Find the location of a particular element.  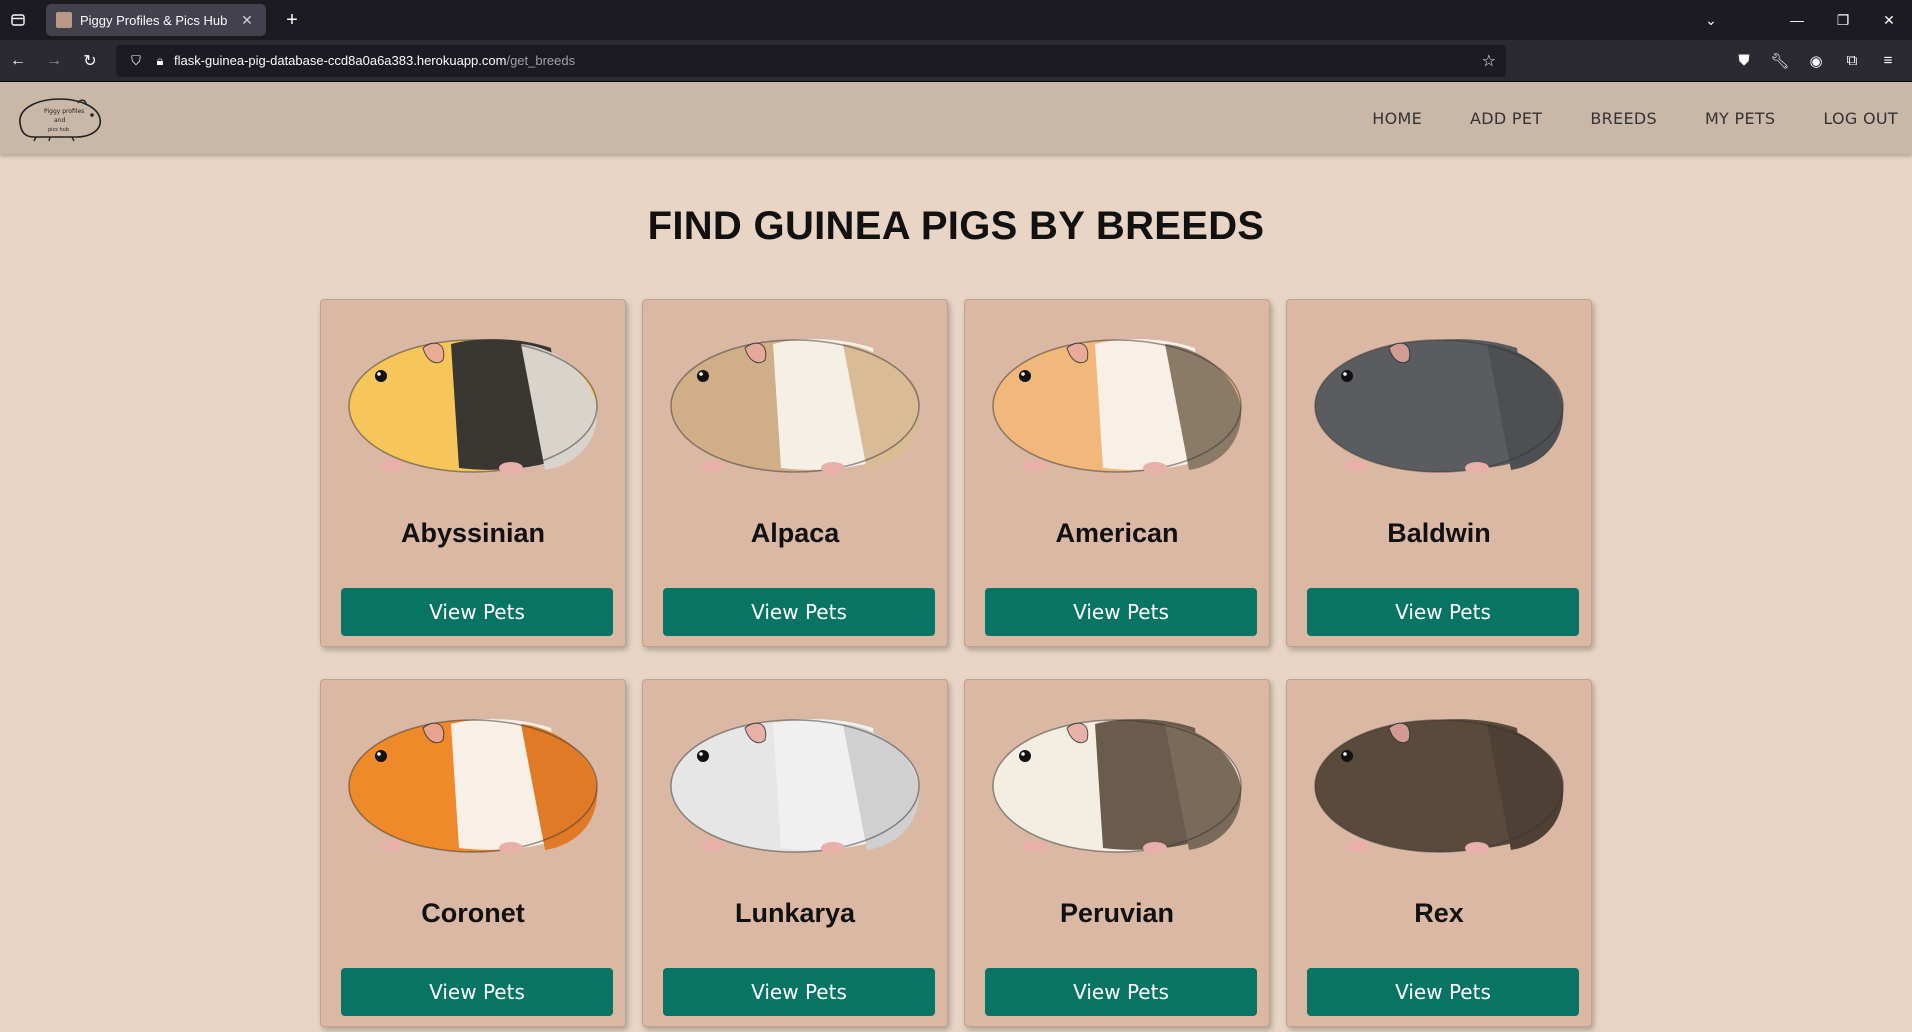

logo-text-mid: and is located at coordinates (59, 120).